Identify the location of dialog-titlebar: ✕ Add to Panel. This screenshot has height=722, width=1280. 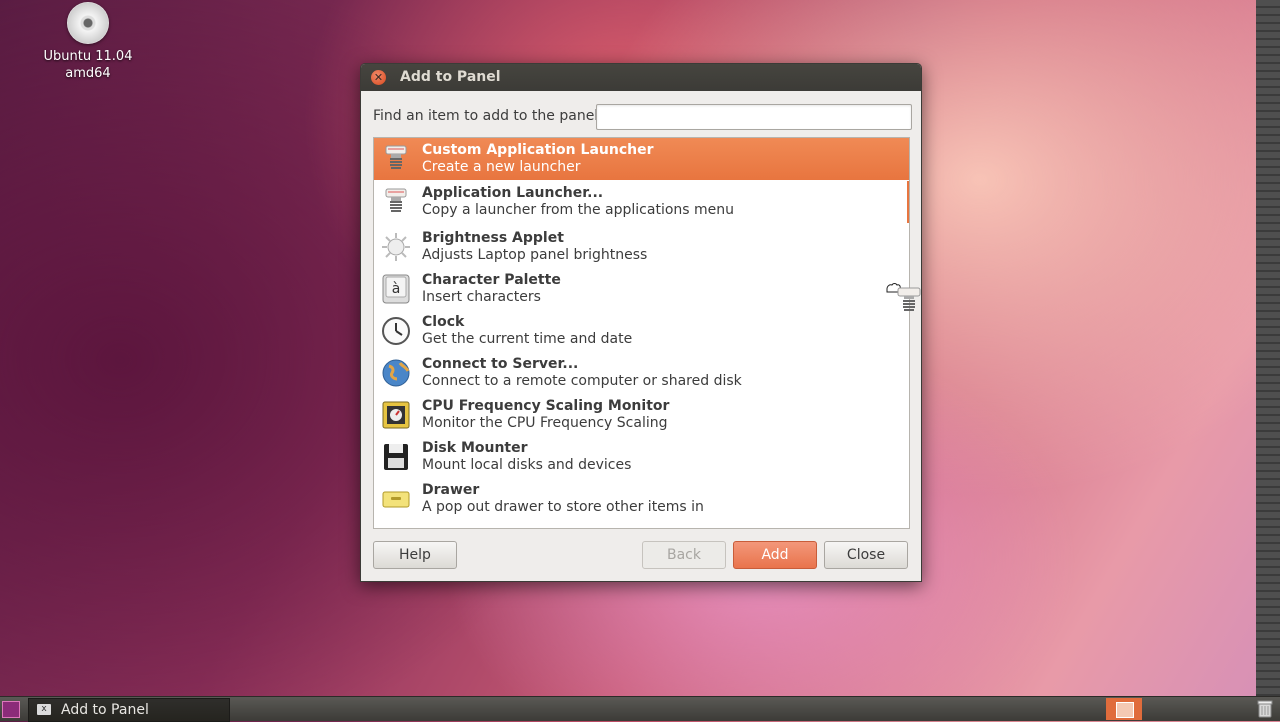
(641, 77).